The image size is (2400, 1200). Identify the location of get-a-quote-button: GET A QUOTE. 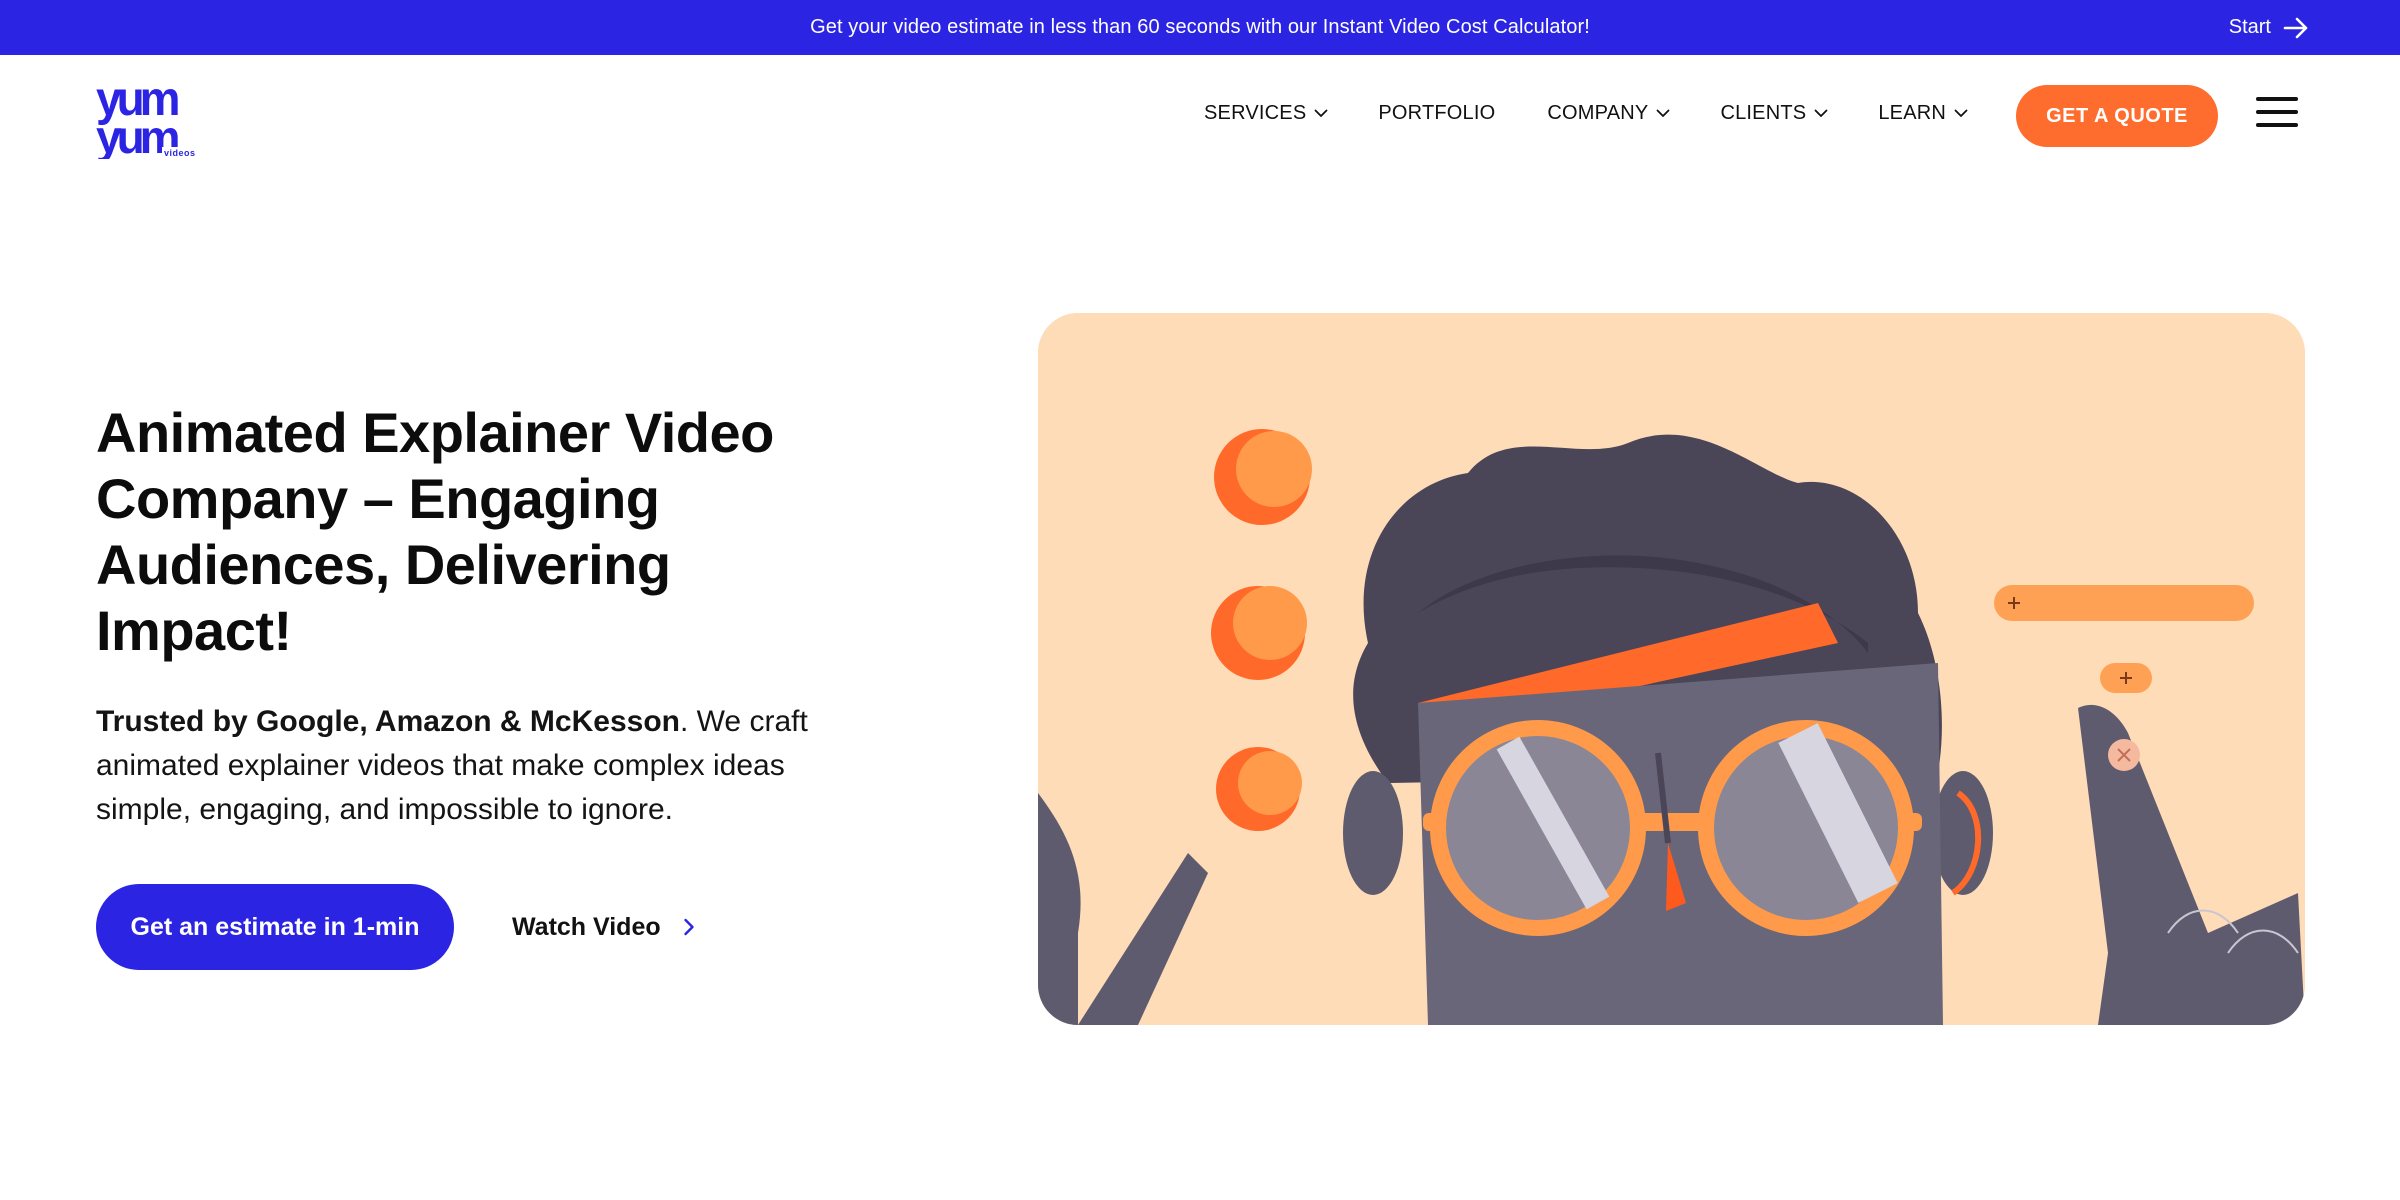
(2117, 116).